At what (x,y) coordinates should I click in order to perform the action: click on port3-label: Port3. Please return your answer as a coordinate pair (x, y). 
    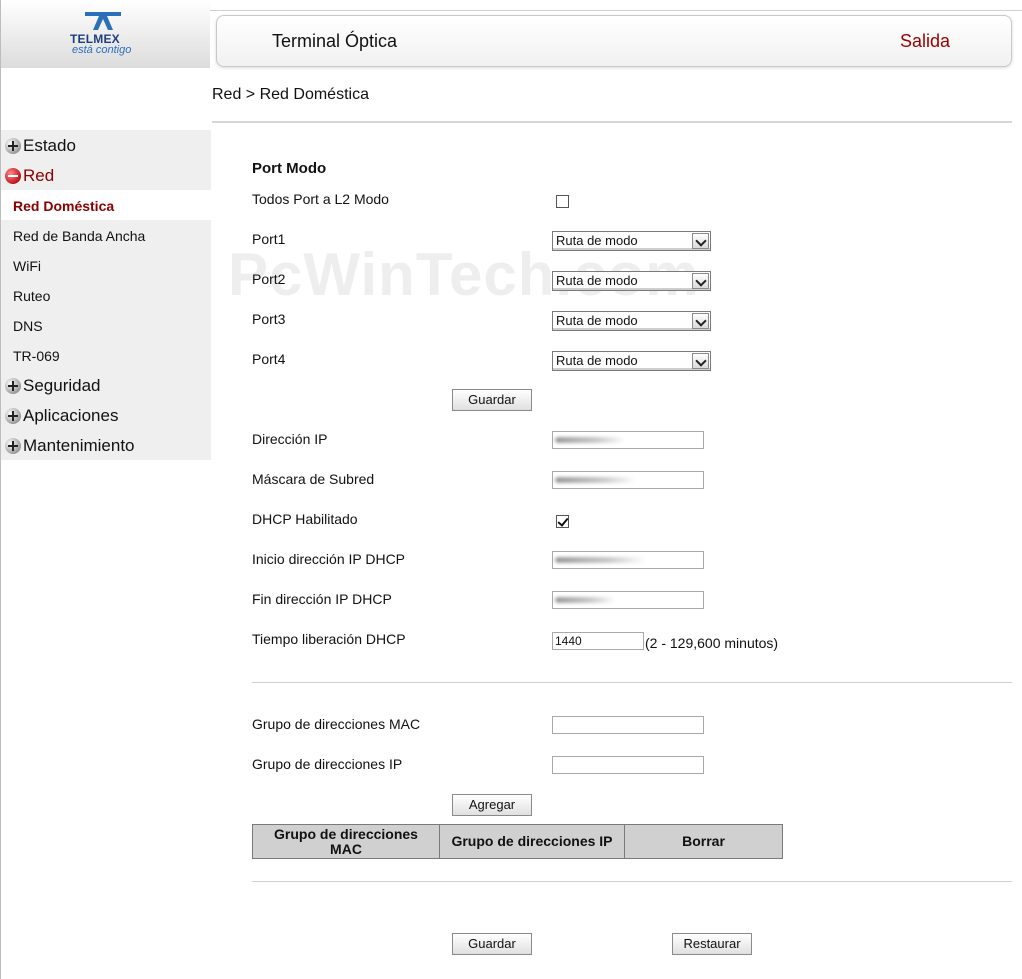
    Looking at the image, I should click on (269, 319).